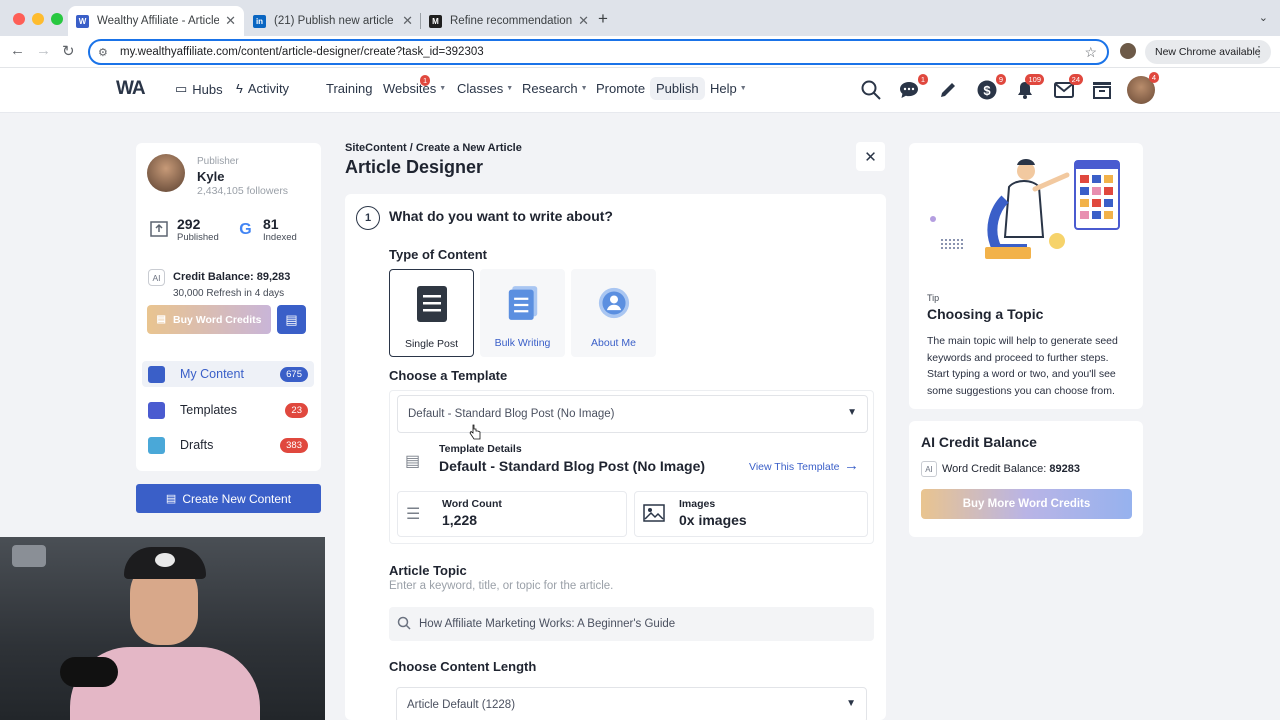  Describe the element at coordinates (603, 19) in the screenshot. I see `new-tab-icon: +` at that location.